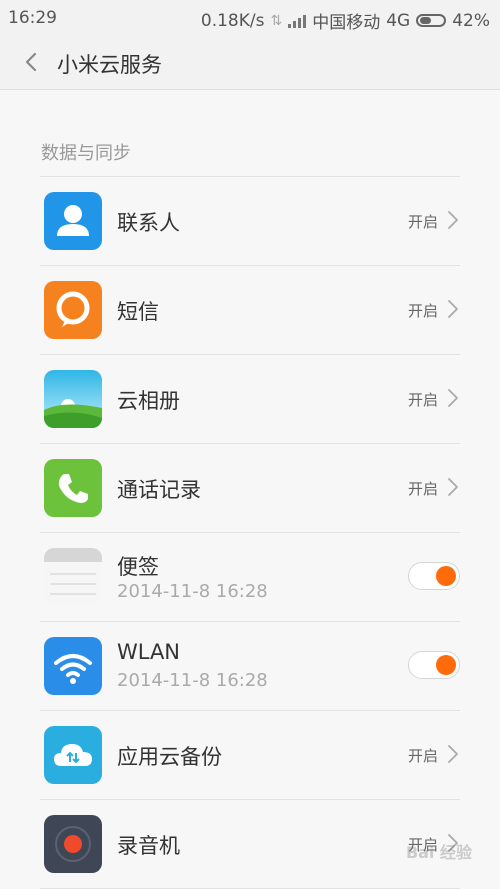 This screenshot has height=889, width=500. What do you see at coordinates (250, 755) in the screenshot?
I see `list-item: 应用云备份 开启` at bounding box center [250, 755].